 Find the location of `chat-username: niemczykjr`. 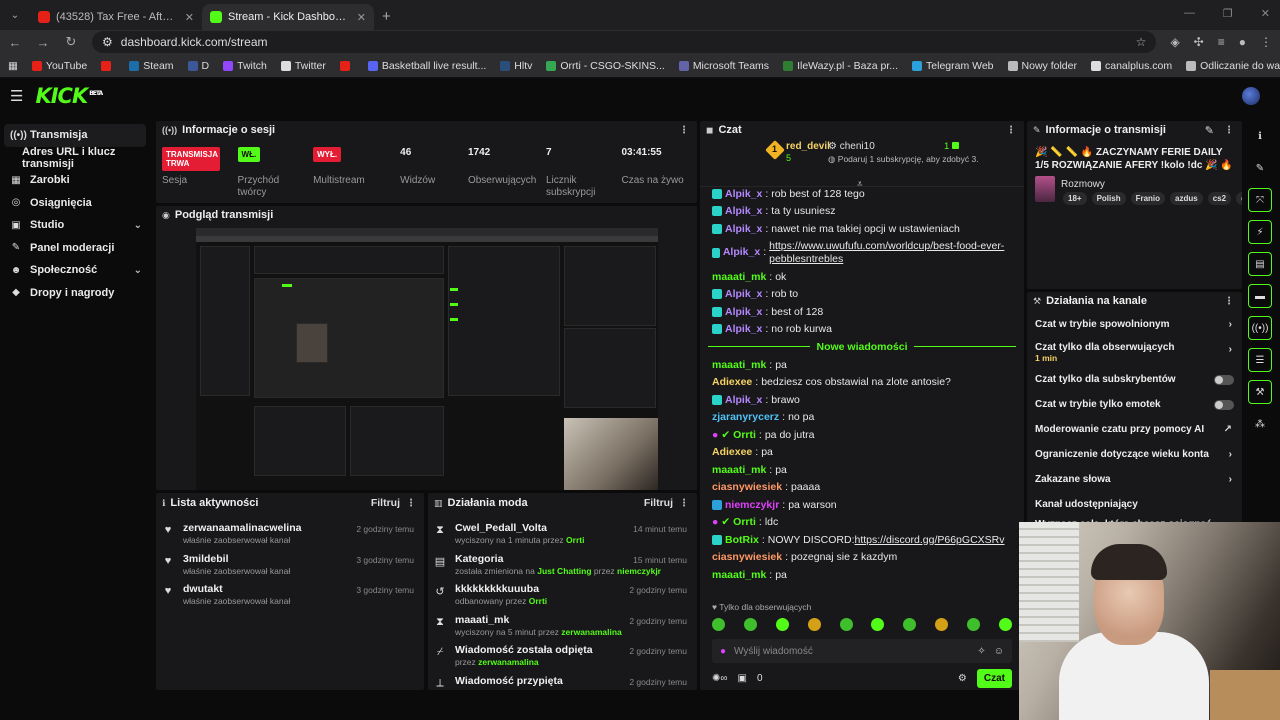

chat-username: niemczykjr is located at coordinates (752, 505).